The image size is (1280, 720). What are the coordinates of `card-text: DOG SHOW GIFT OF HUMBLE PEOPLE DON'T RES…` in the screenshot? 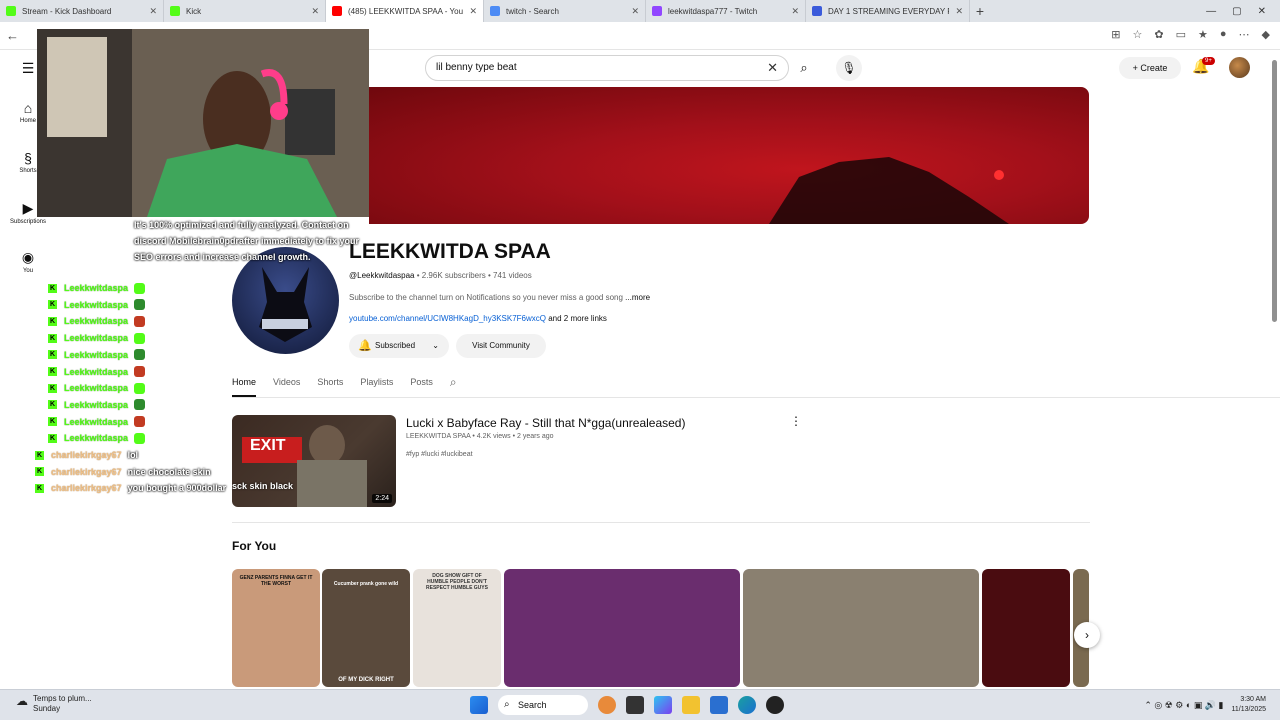 It's located at (457, 582).